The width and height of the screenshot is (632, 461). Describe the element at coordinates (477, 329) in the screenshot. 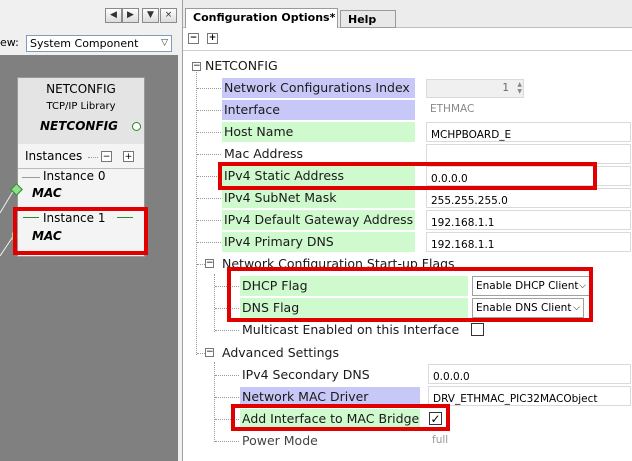

I see `multicast-checkbox` at that location.